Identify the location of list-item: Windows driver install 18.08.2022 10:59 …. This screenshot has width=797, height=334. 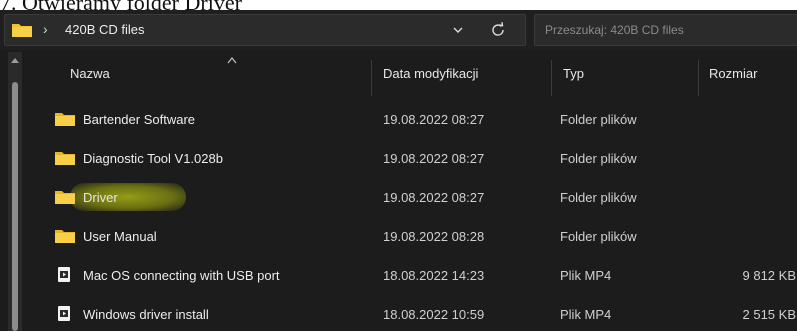
(418, 314).